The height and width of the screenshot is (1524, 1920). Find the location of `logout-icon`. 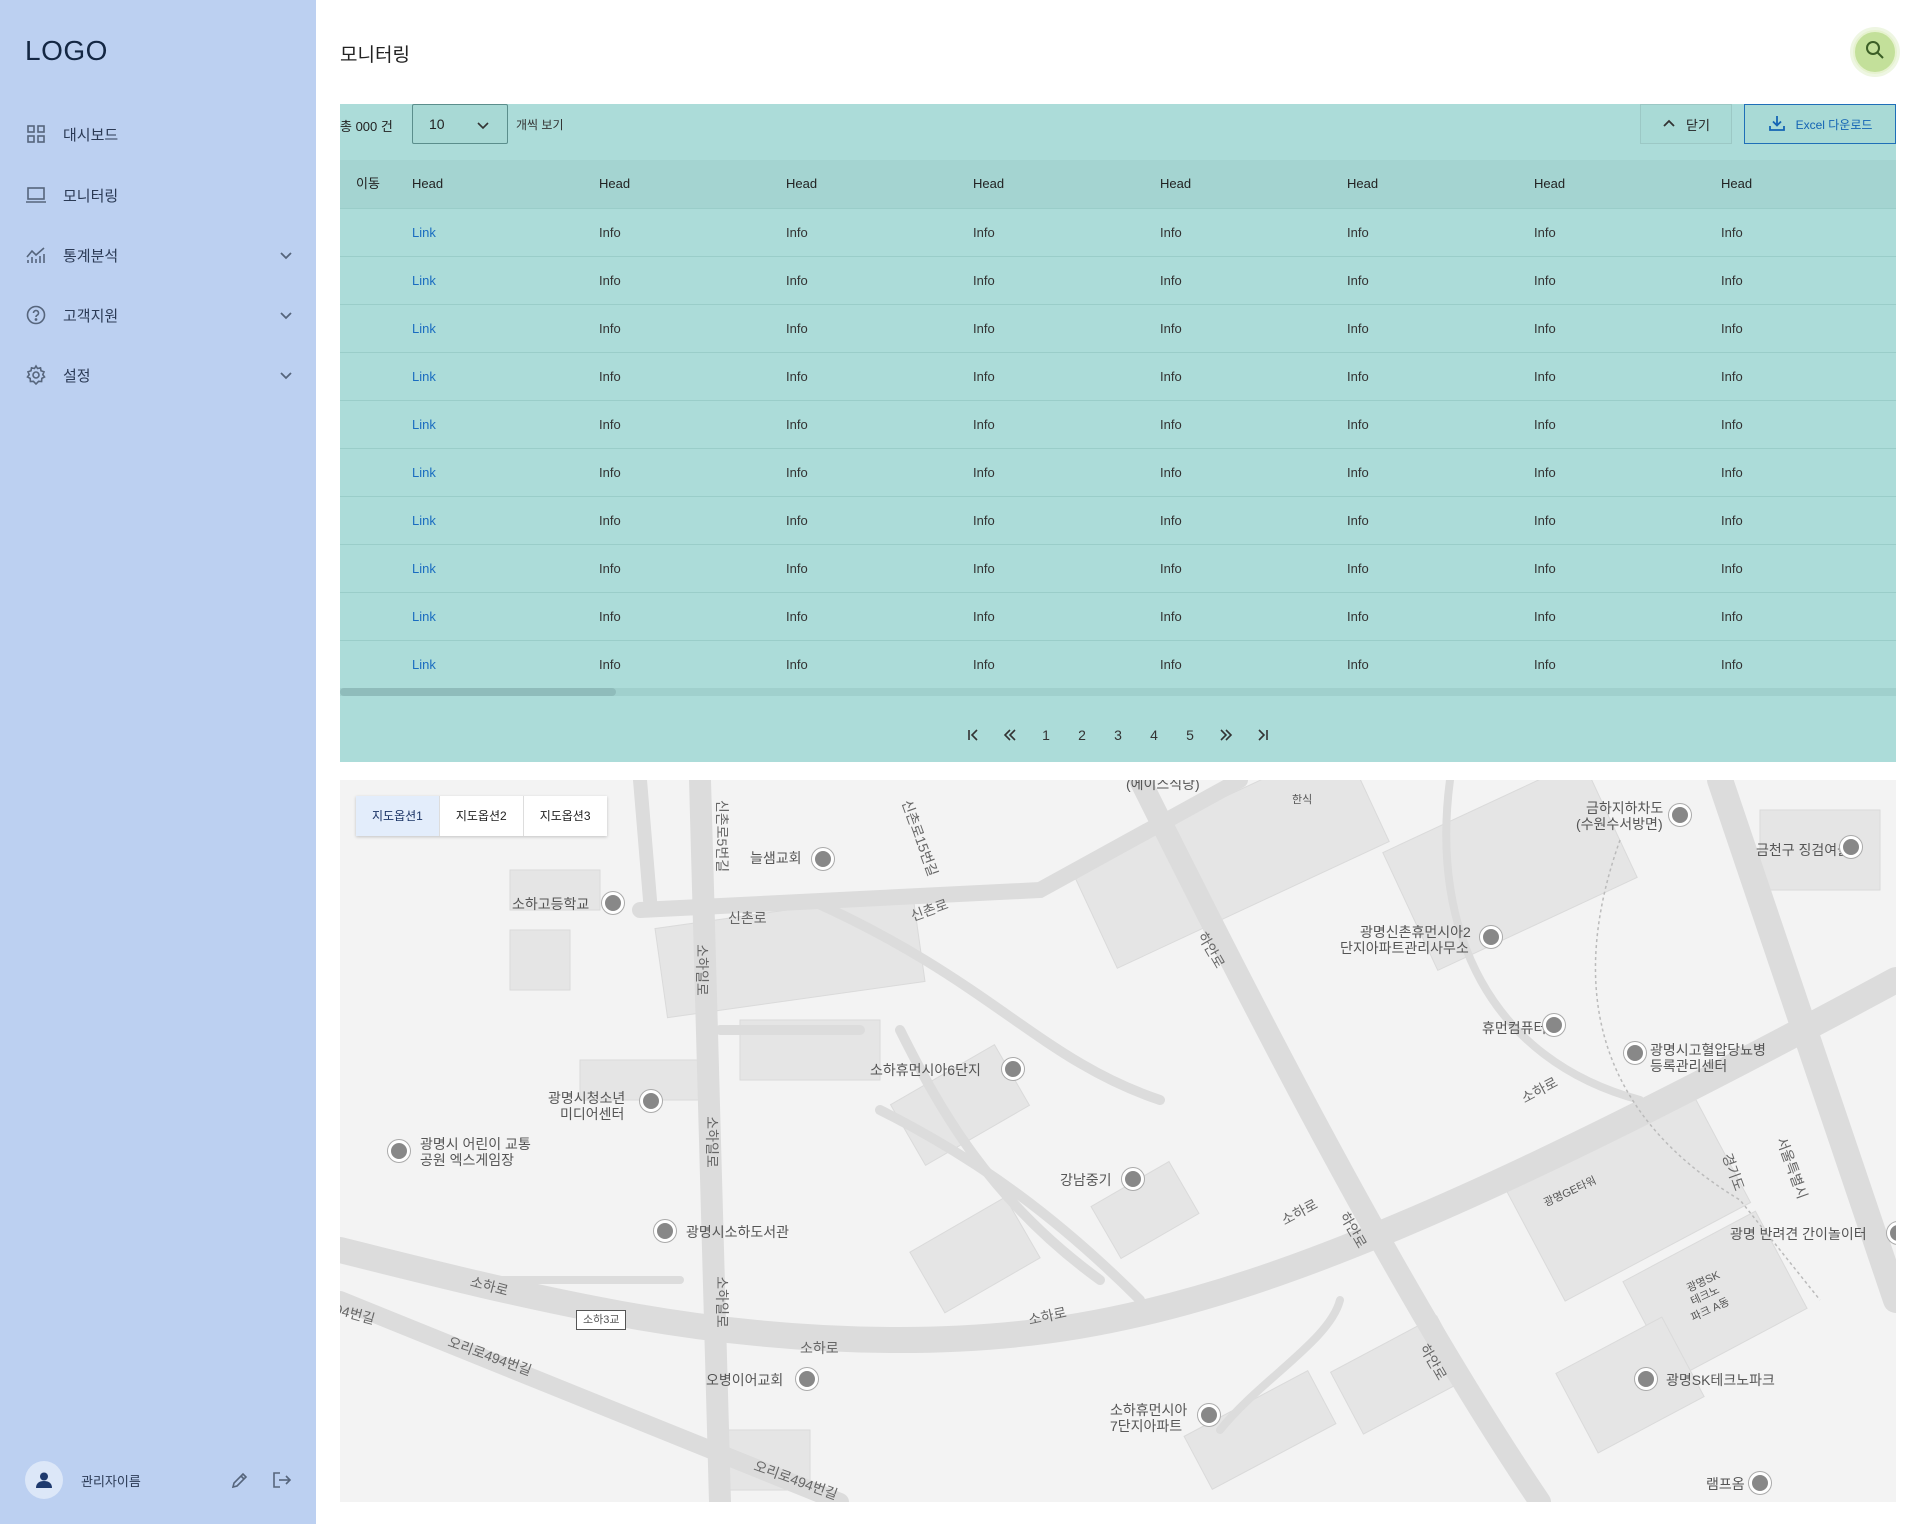

logout-icon is located at coordinates (282, 1480).